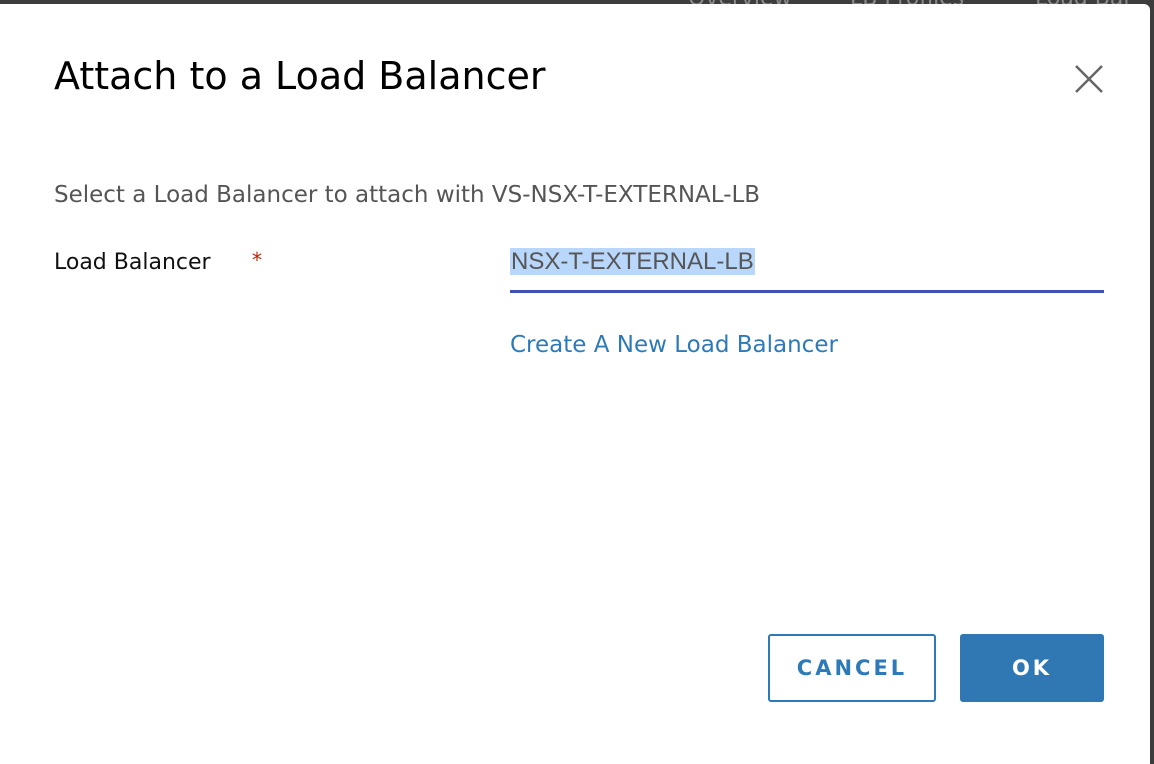 This screenshot has width=1154, height=764. What do you see at coordinates (1032, 668) in the screenshot?
I see `ok-button: OK` at bounding box center [1032, 668].